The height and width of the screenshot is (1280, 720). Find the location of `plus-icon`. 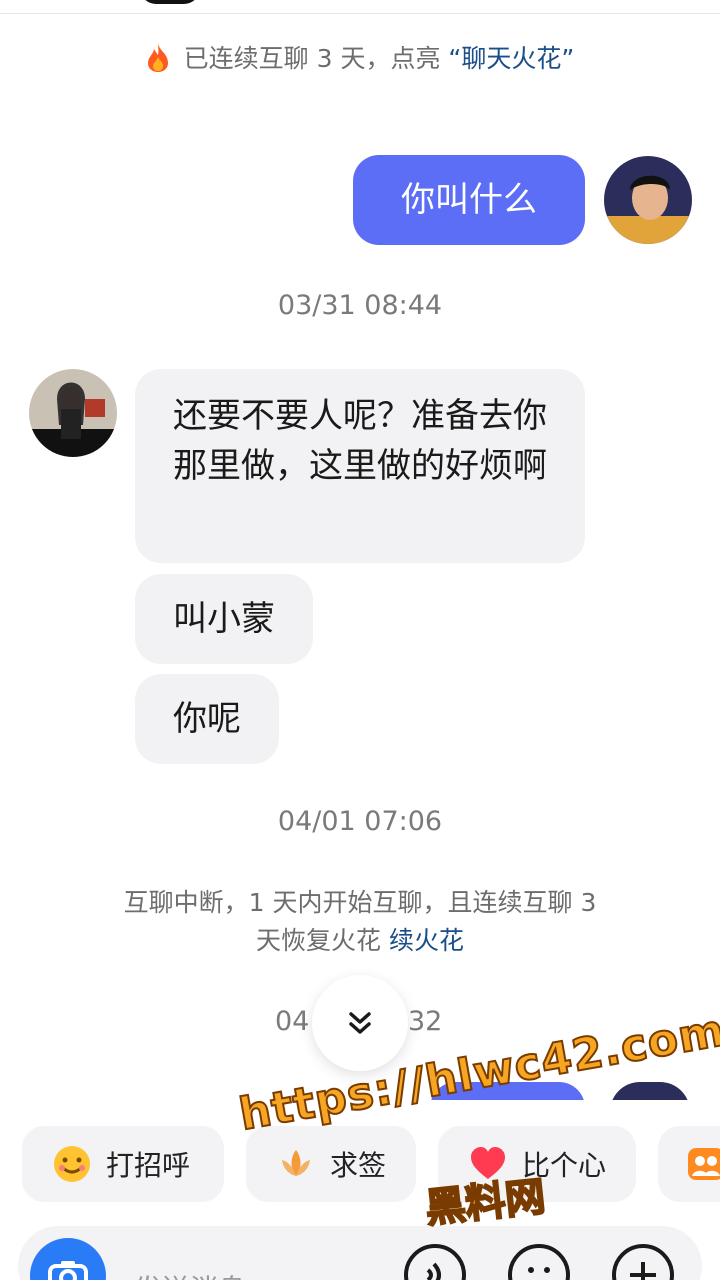

plus-icon is located at coordinates (643, 1271).